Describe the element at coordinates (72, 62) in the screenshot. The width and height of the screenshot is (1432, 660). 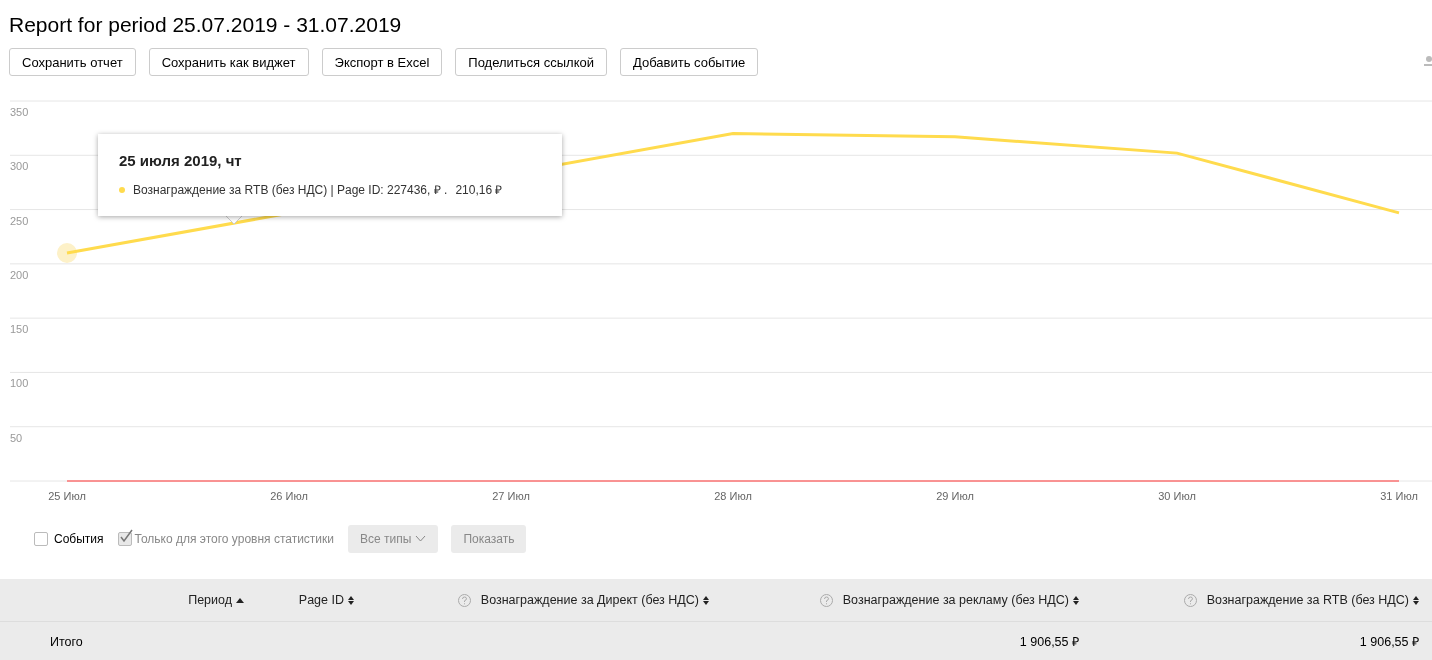
I see `toolbar-button: Сохранить отчет` at that location.